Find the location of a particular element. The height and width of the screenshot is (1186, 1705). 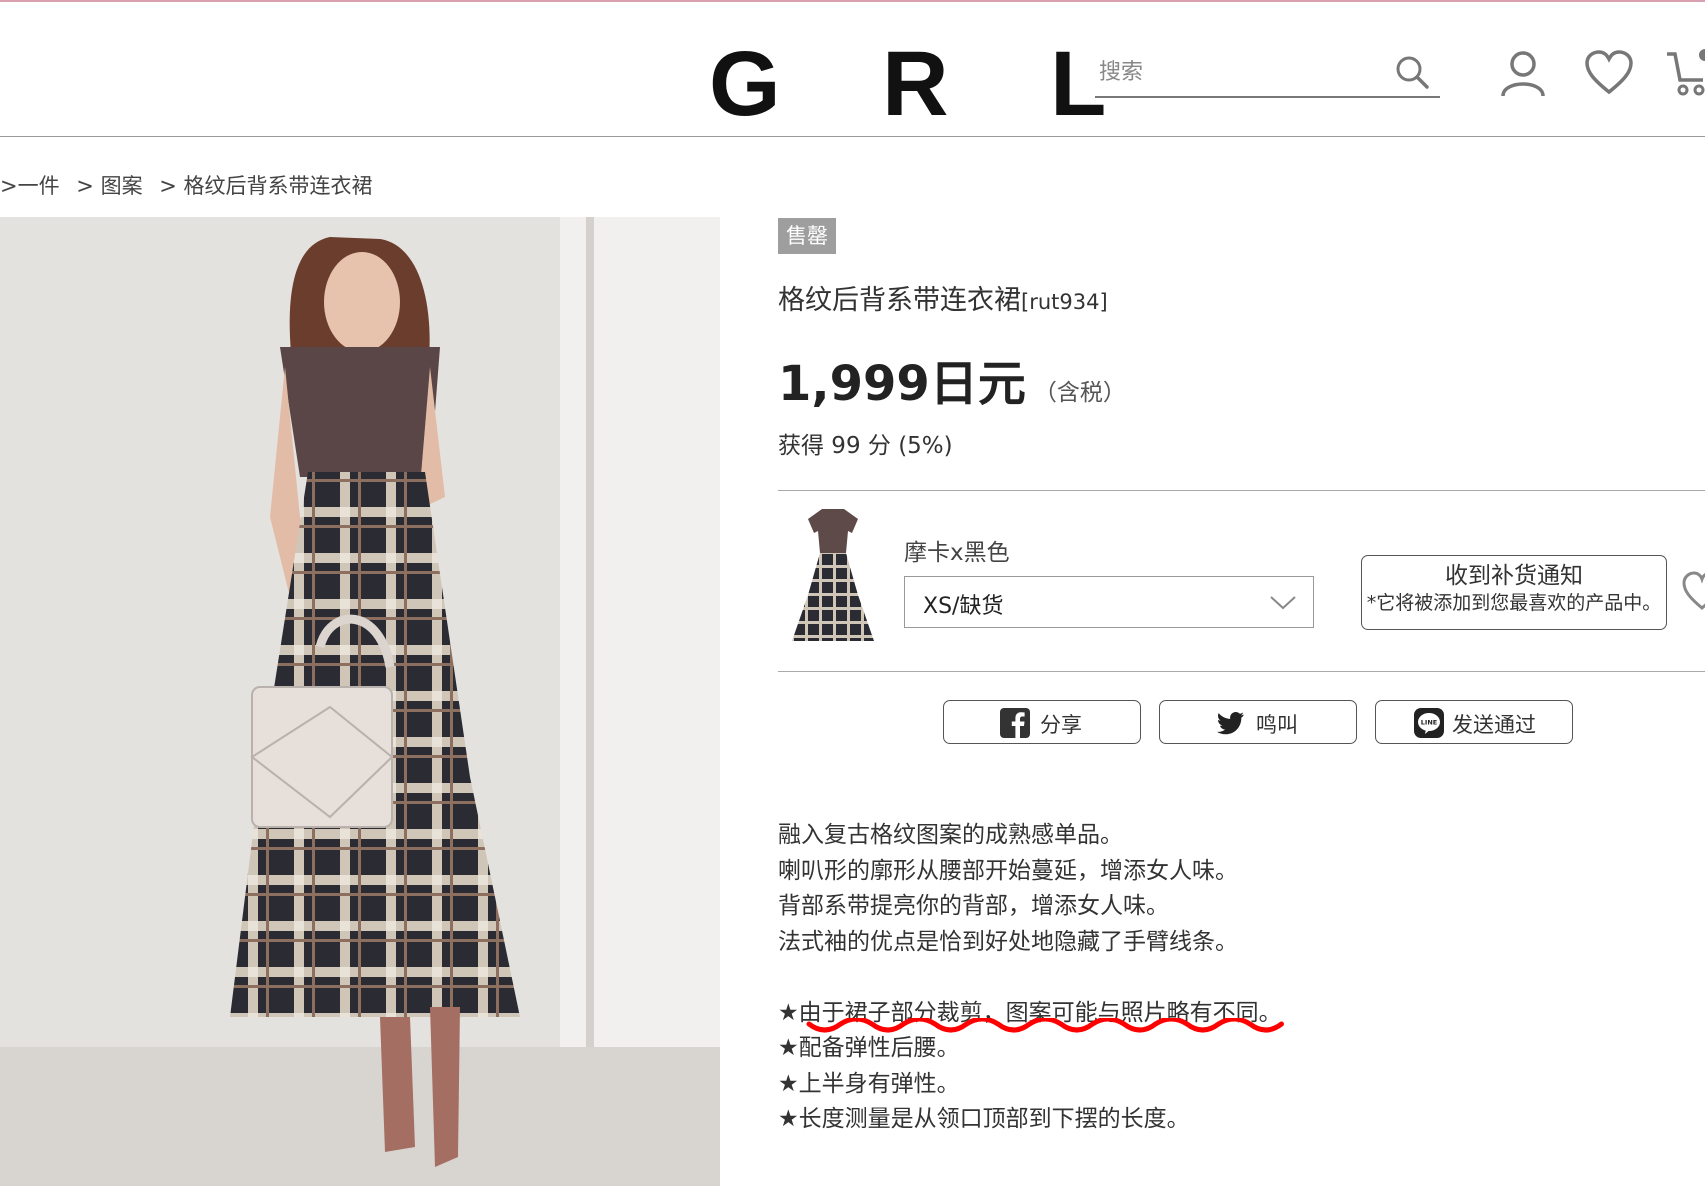

restock-notify-button: 收到补货通知 *它将被添加到您最喜欢的产品中。 is located at coordinates (1514, 592).